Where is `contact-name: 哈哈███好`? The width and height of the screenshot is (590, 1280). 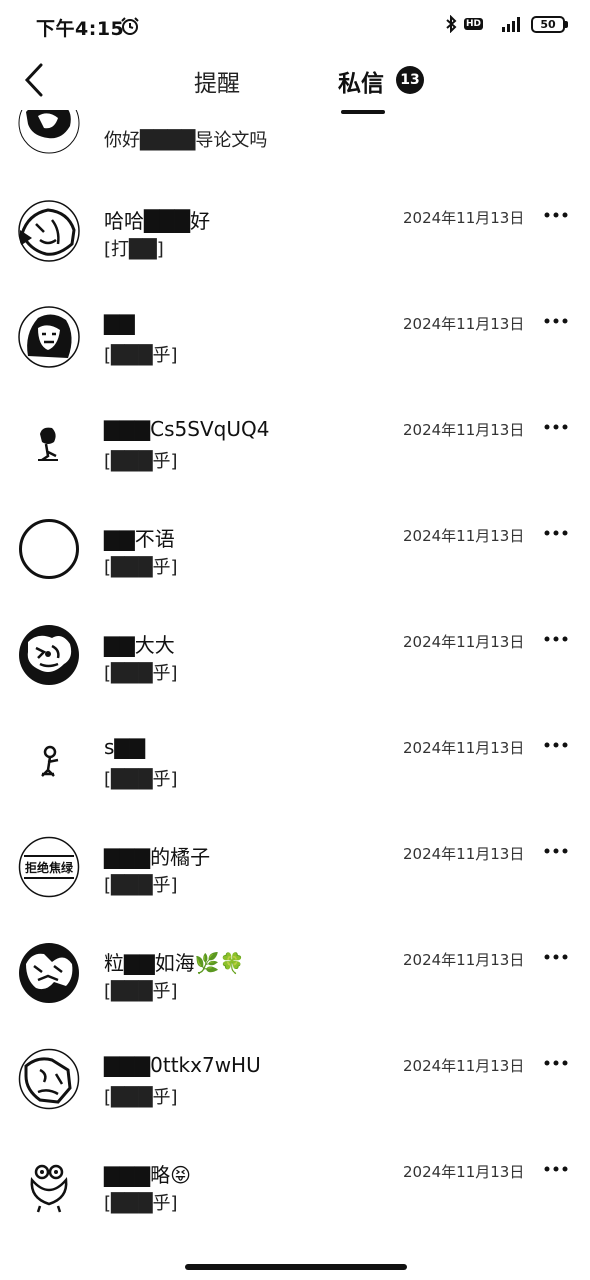 contact-name: 哈哈███好 is located at coordinates (157, 221).